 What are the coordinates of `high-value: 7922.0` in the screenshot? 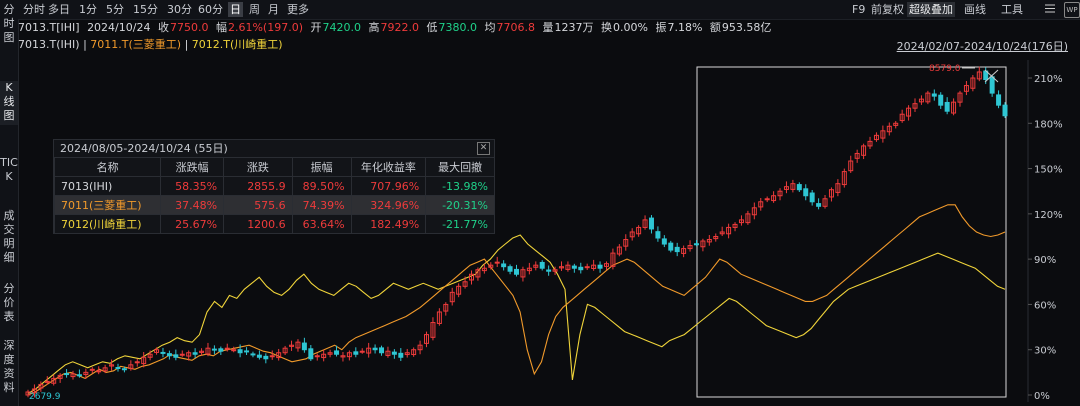 It's located at (400, 27).